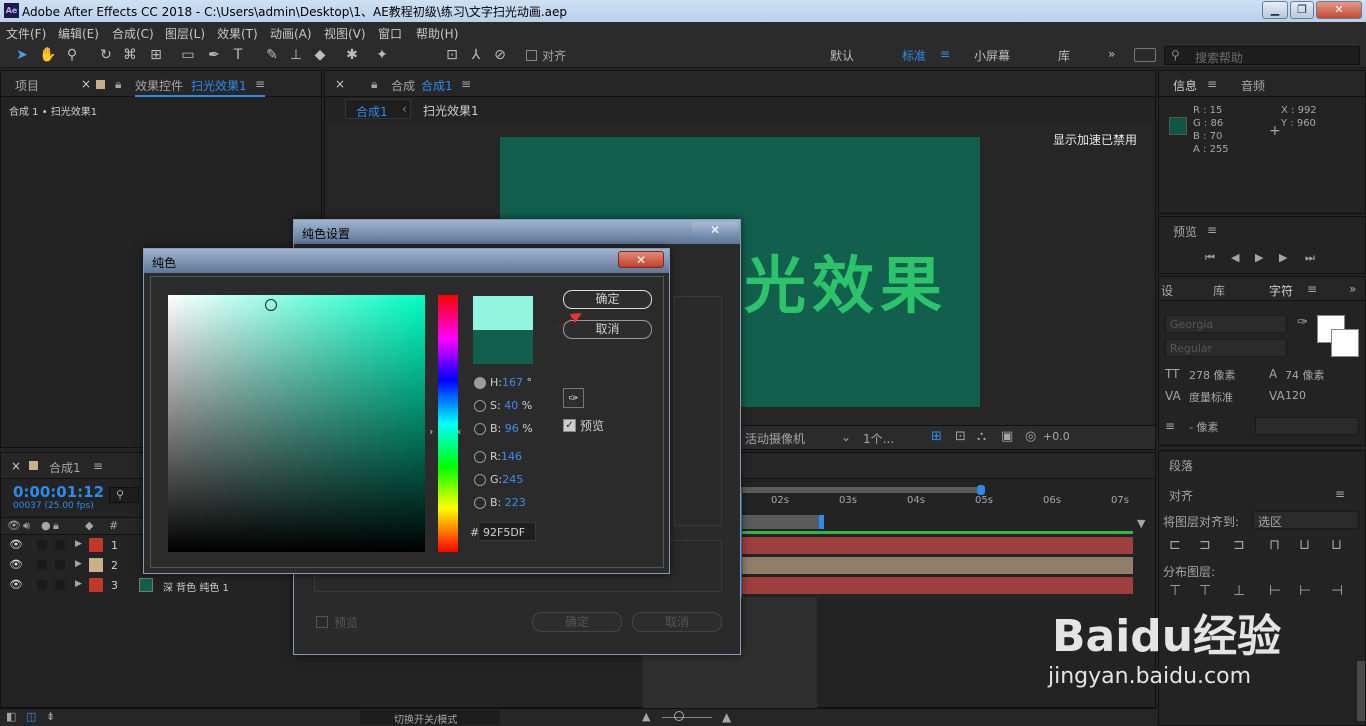 This screenshot has height=726, width=1366. What do you see at coordinates (78, 33) in the screenshot?
I see `menu-edit: 编辑(E)` at bounding box center [78, 33].